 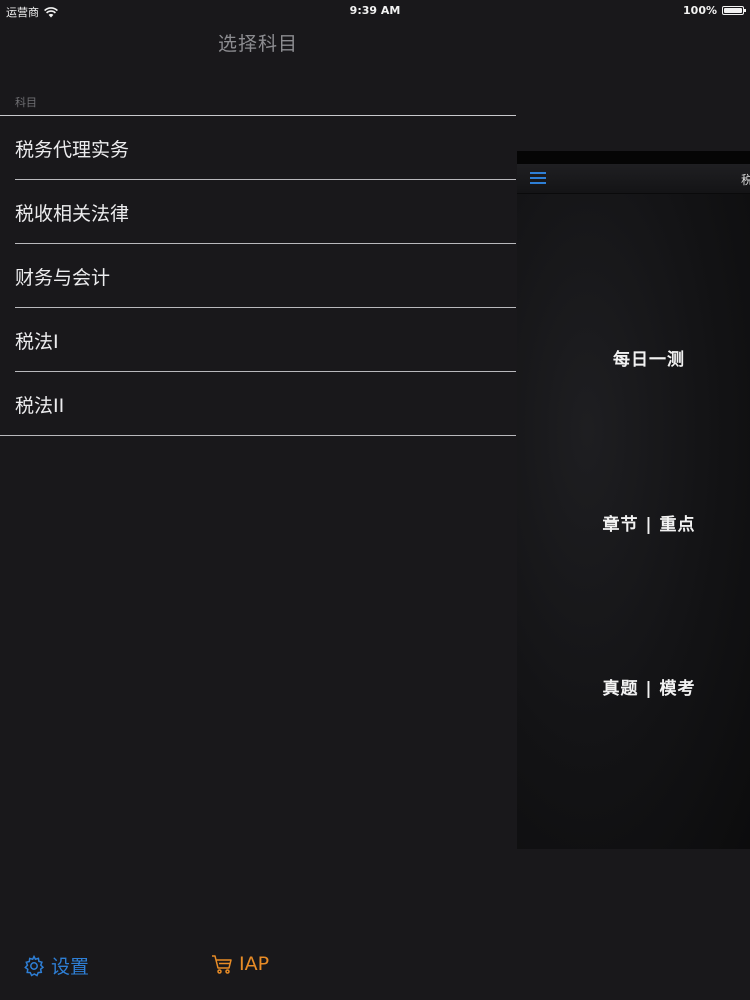 What do you see at coordinates (258, 148) in the screenshot?
I see `subject-item-tax-agency-practice: 税务代理实务` at bounding box center [258, 148].